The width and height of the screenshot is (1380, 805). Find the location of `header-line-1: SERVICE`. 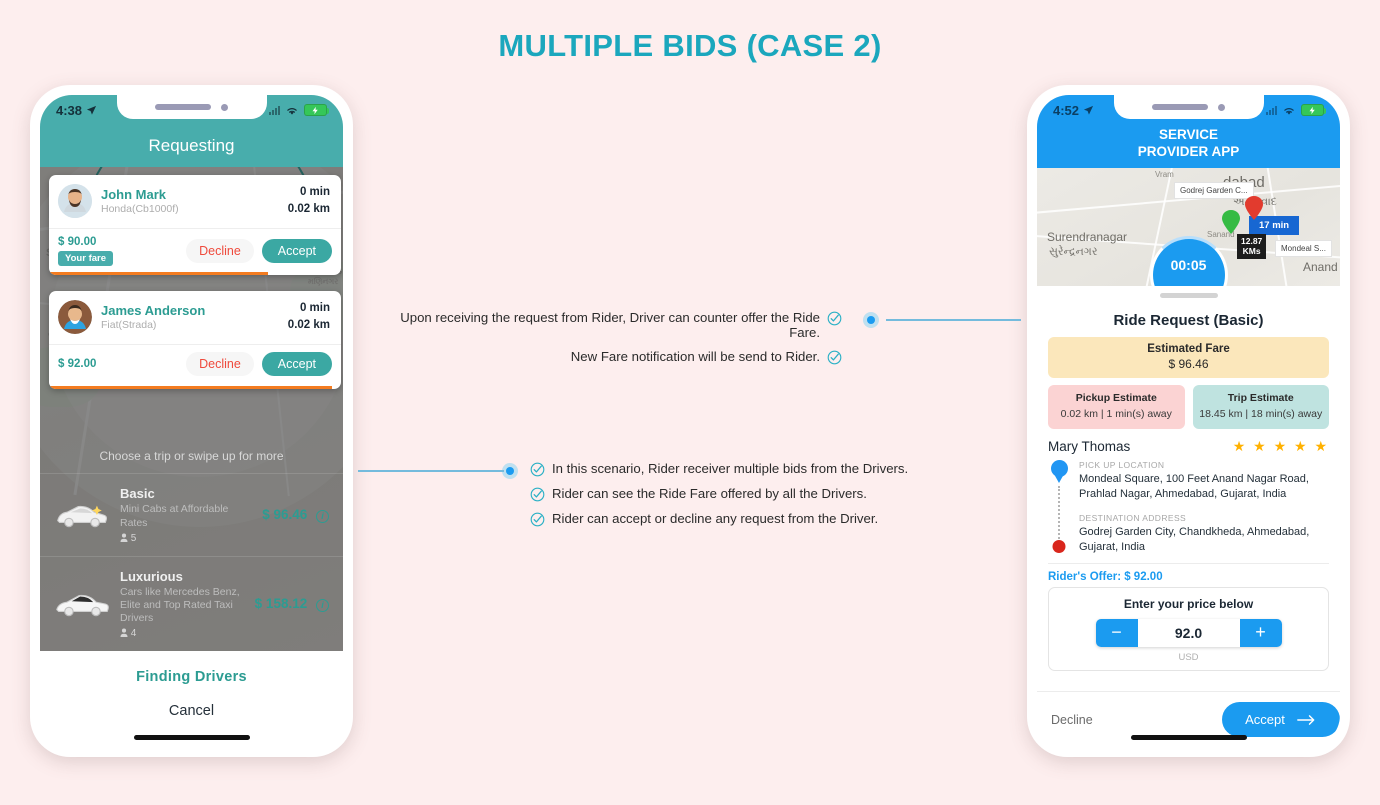

header-line-1: SERVICE is located at coordinates (1188, 134).